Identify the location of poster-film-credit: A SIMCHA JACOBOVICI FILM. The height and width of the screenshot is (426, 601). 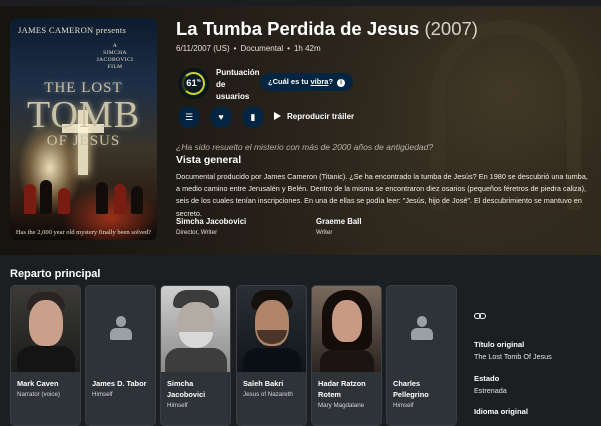
(115, 57).